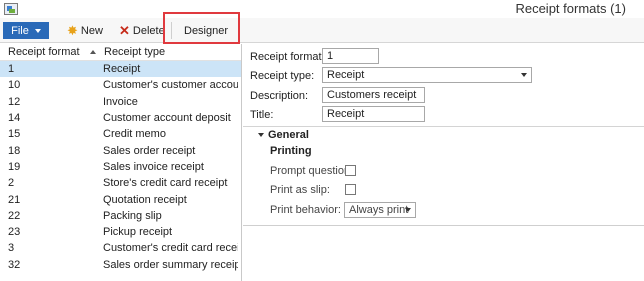  I want to click on title-label: Title:, so click(262, 115).